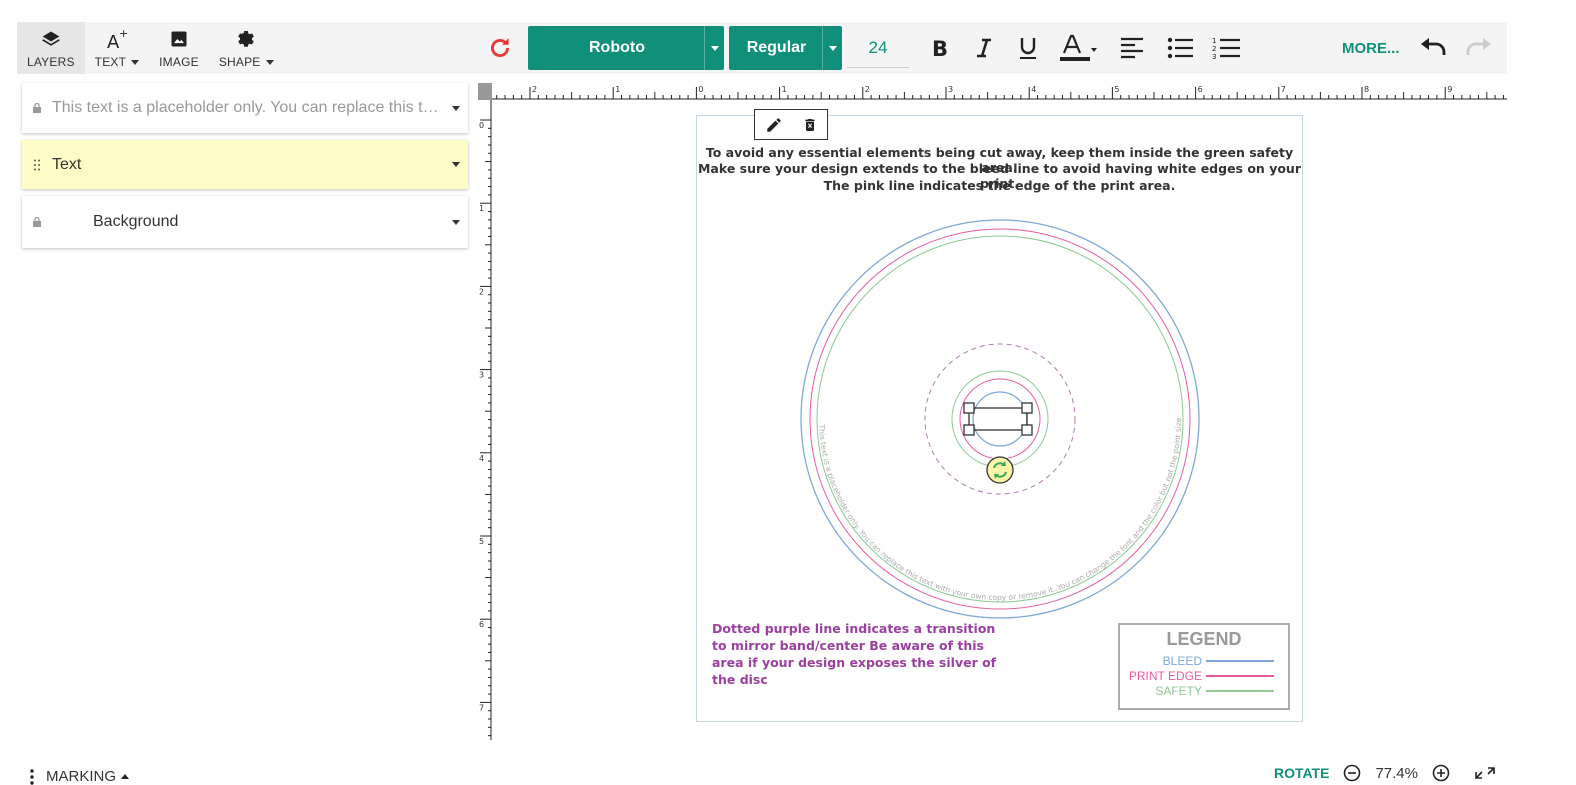 Image resolution: width=1576 pixels, height=785 pixels. I want to click on tab-image-label: IMAGE, so click(179, 62).